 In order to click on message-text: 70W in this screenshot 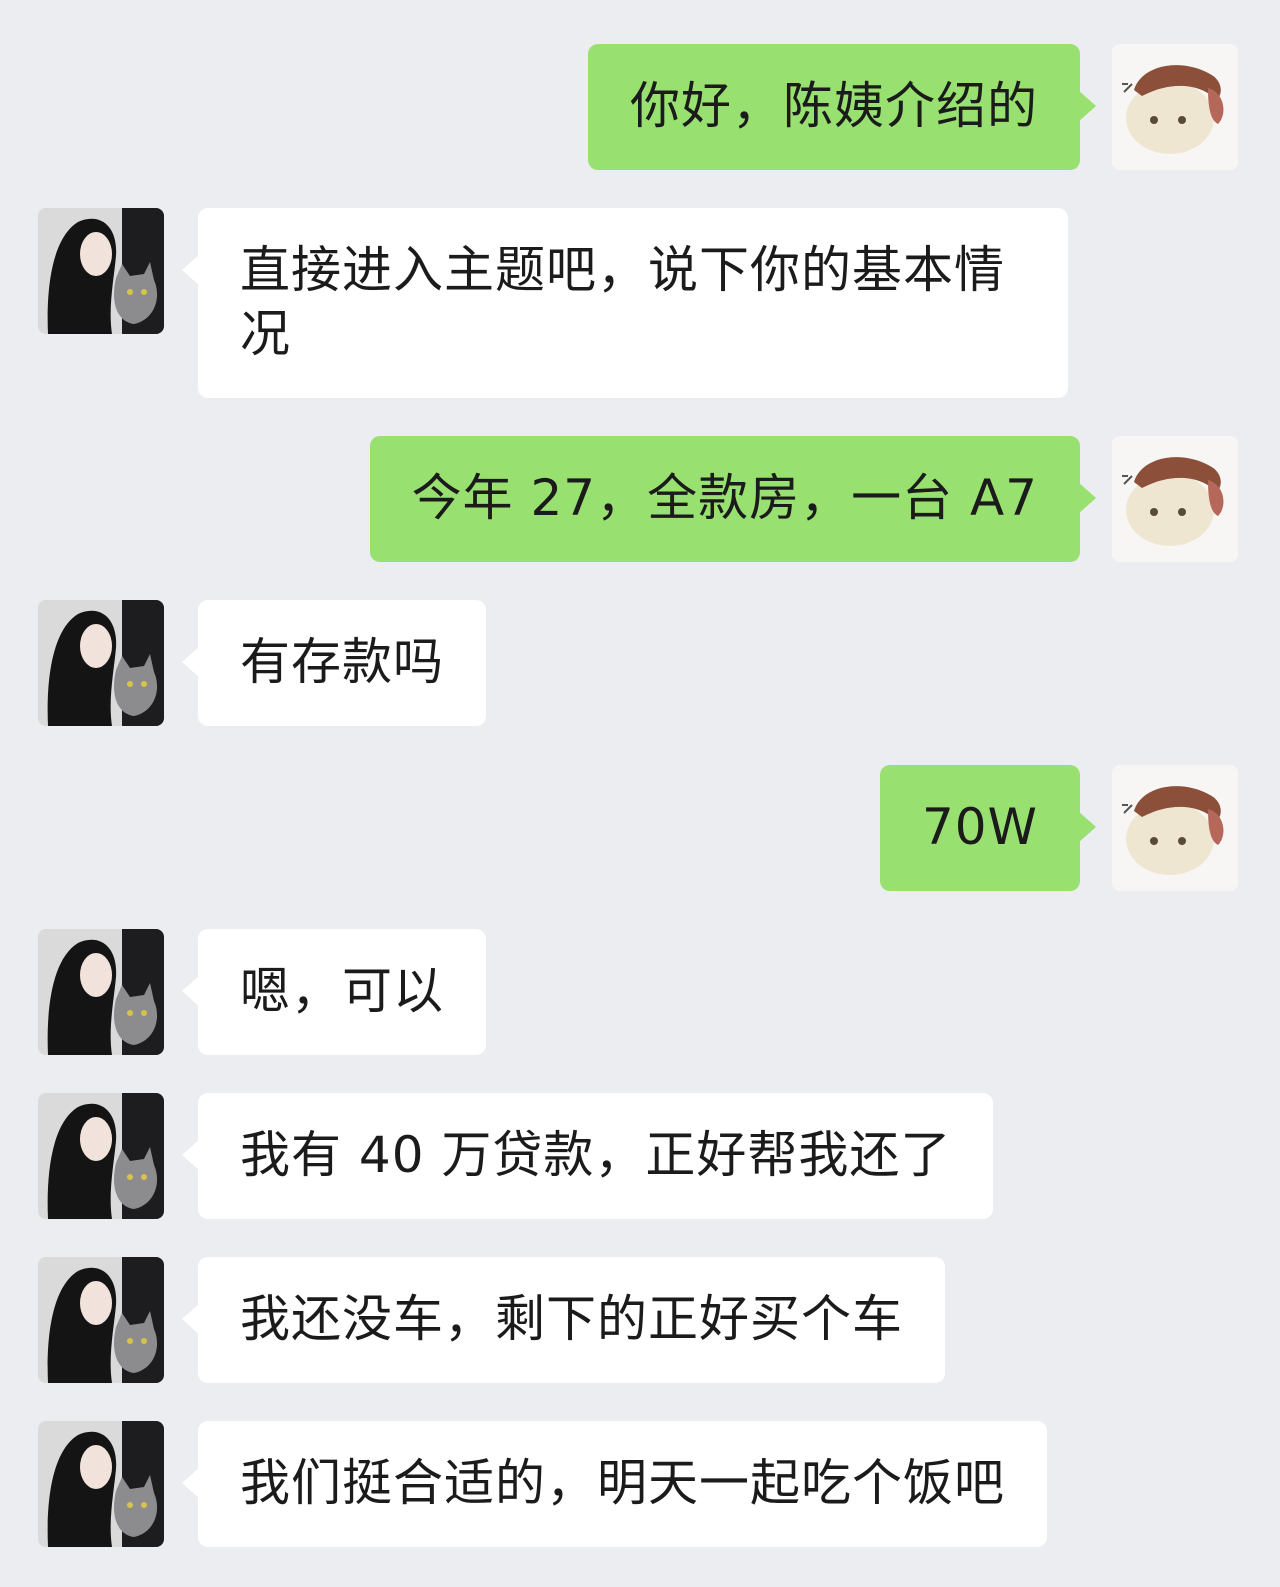, I will do `click(979, 827)`.